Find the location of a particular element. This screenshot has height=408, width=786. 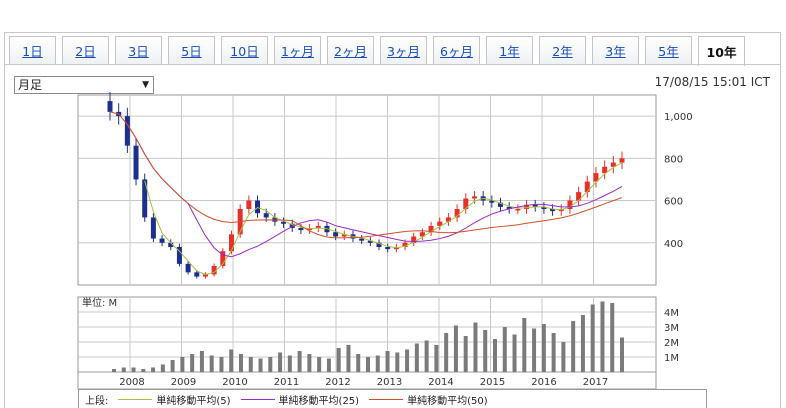

x-tick-label: 2017 is located at coordinates (595, 382).